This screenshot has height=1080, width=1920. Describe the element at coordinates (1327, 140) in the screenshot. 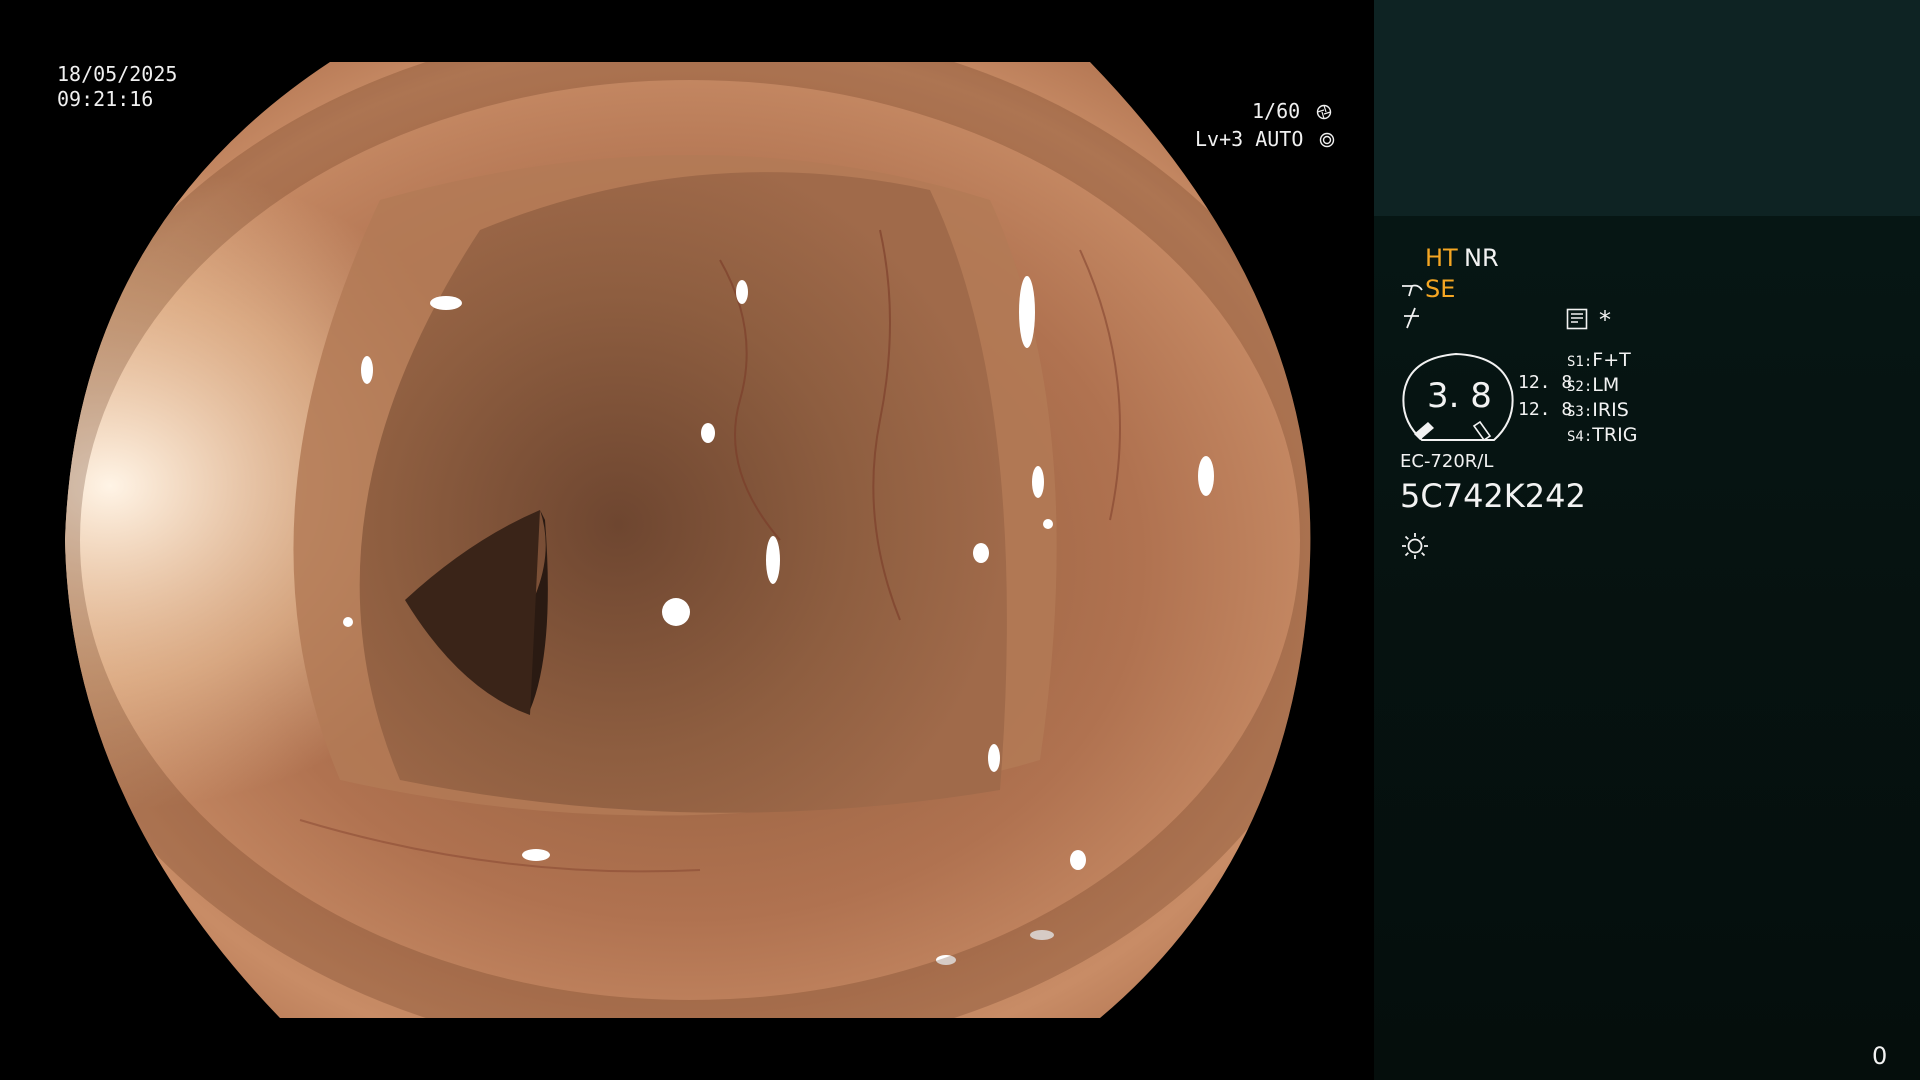

I see `auto-iris-icon` at that location.